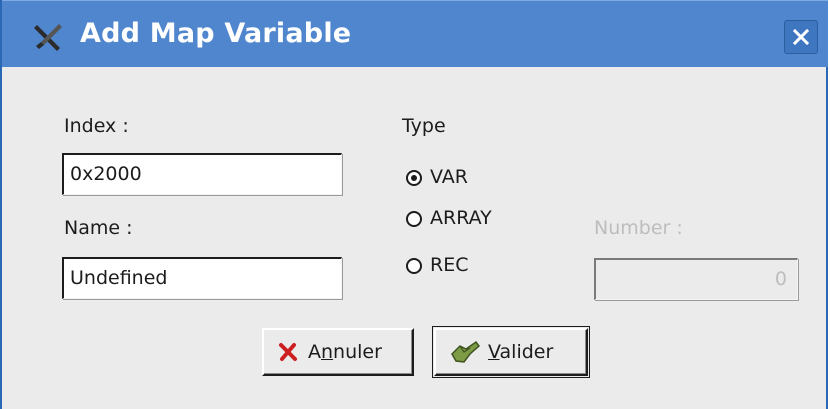 This screenshot has width=830, height=409. I want to click on type-label: Type, so click(424, 126).